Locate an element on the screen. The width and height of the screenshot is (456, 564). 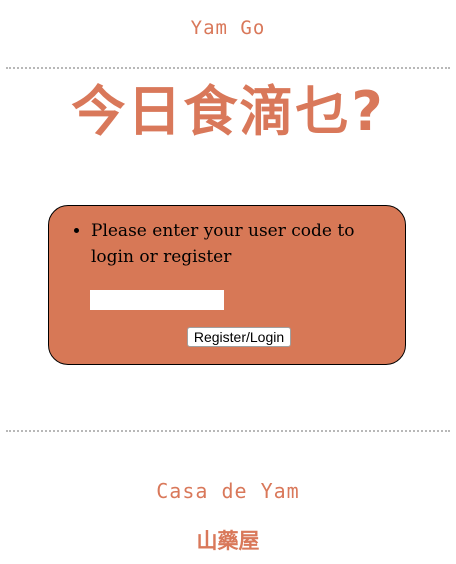
footer-chinese-name: 山藥屋 is located at coordinates (228, 541).